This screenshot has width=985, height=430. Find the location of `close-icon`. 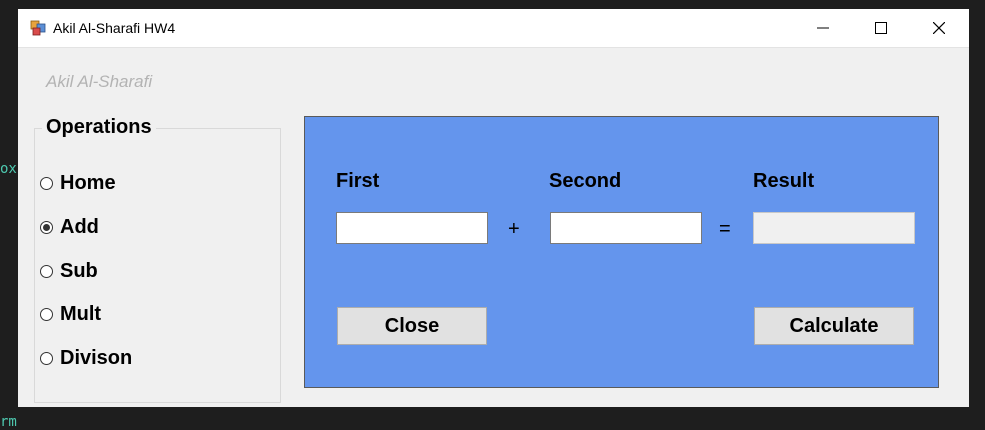

close-icon is located at coordinates (939, 28).